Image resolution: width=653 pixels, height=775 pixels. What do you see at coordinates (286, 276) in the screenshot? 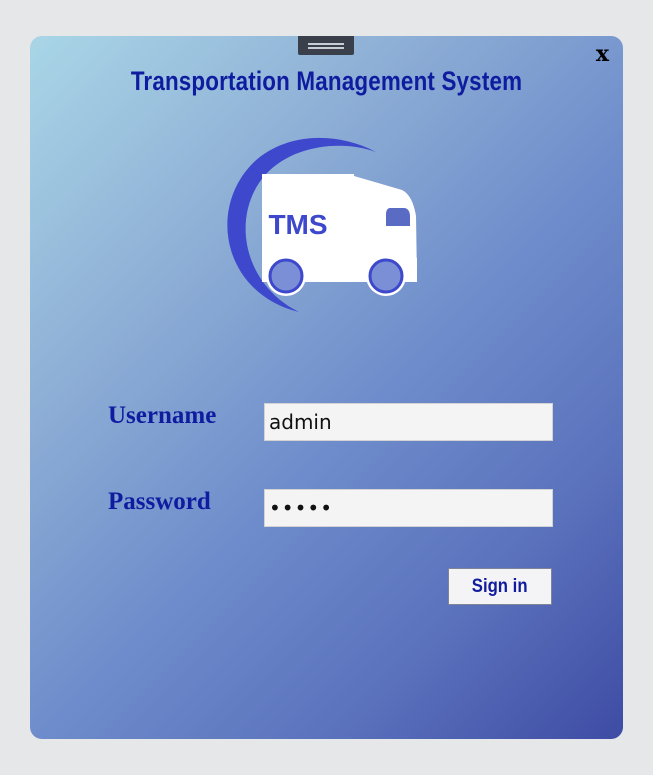
I see `truck-wheel-rear-inner` at bounding box center [286, 276].